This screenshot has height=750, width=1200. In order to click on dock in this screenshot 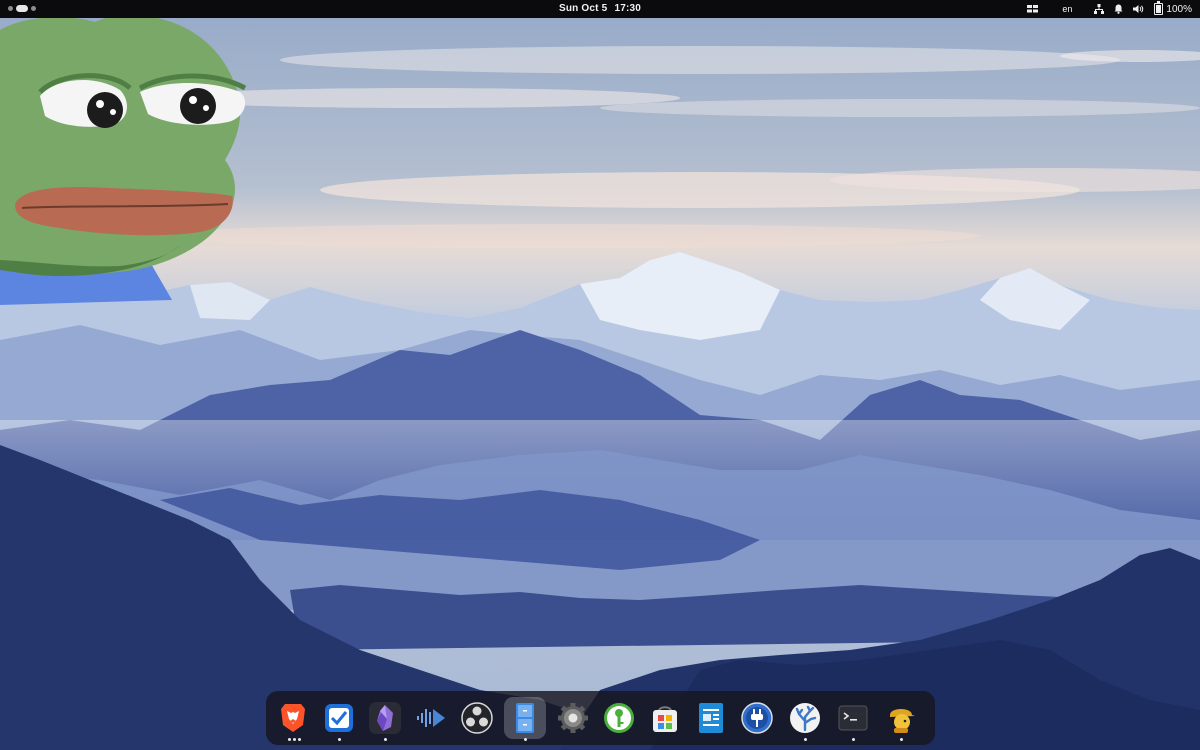, I will do `click(600, 718)`.